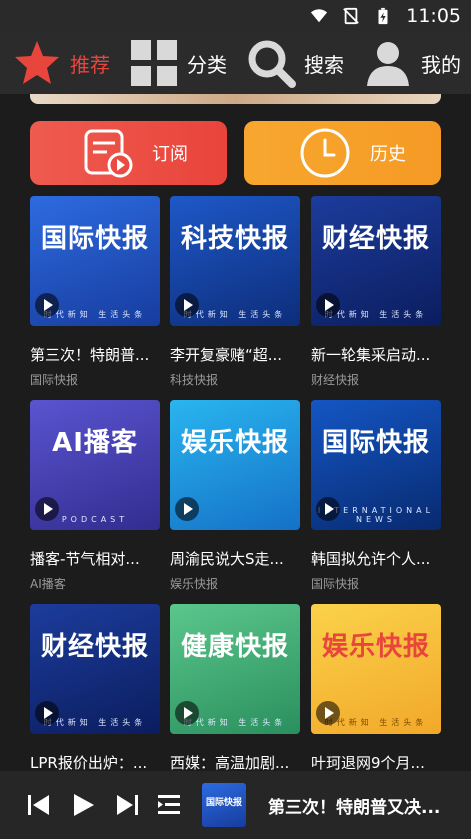 The height and width of the screenshot is (839, 471). Describe the element at coordinates (335, 380) in the screenshot. I see `card-tag: 财经快报` at that location.